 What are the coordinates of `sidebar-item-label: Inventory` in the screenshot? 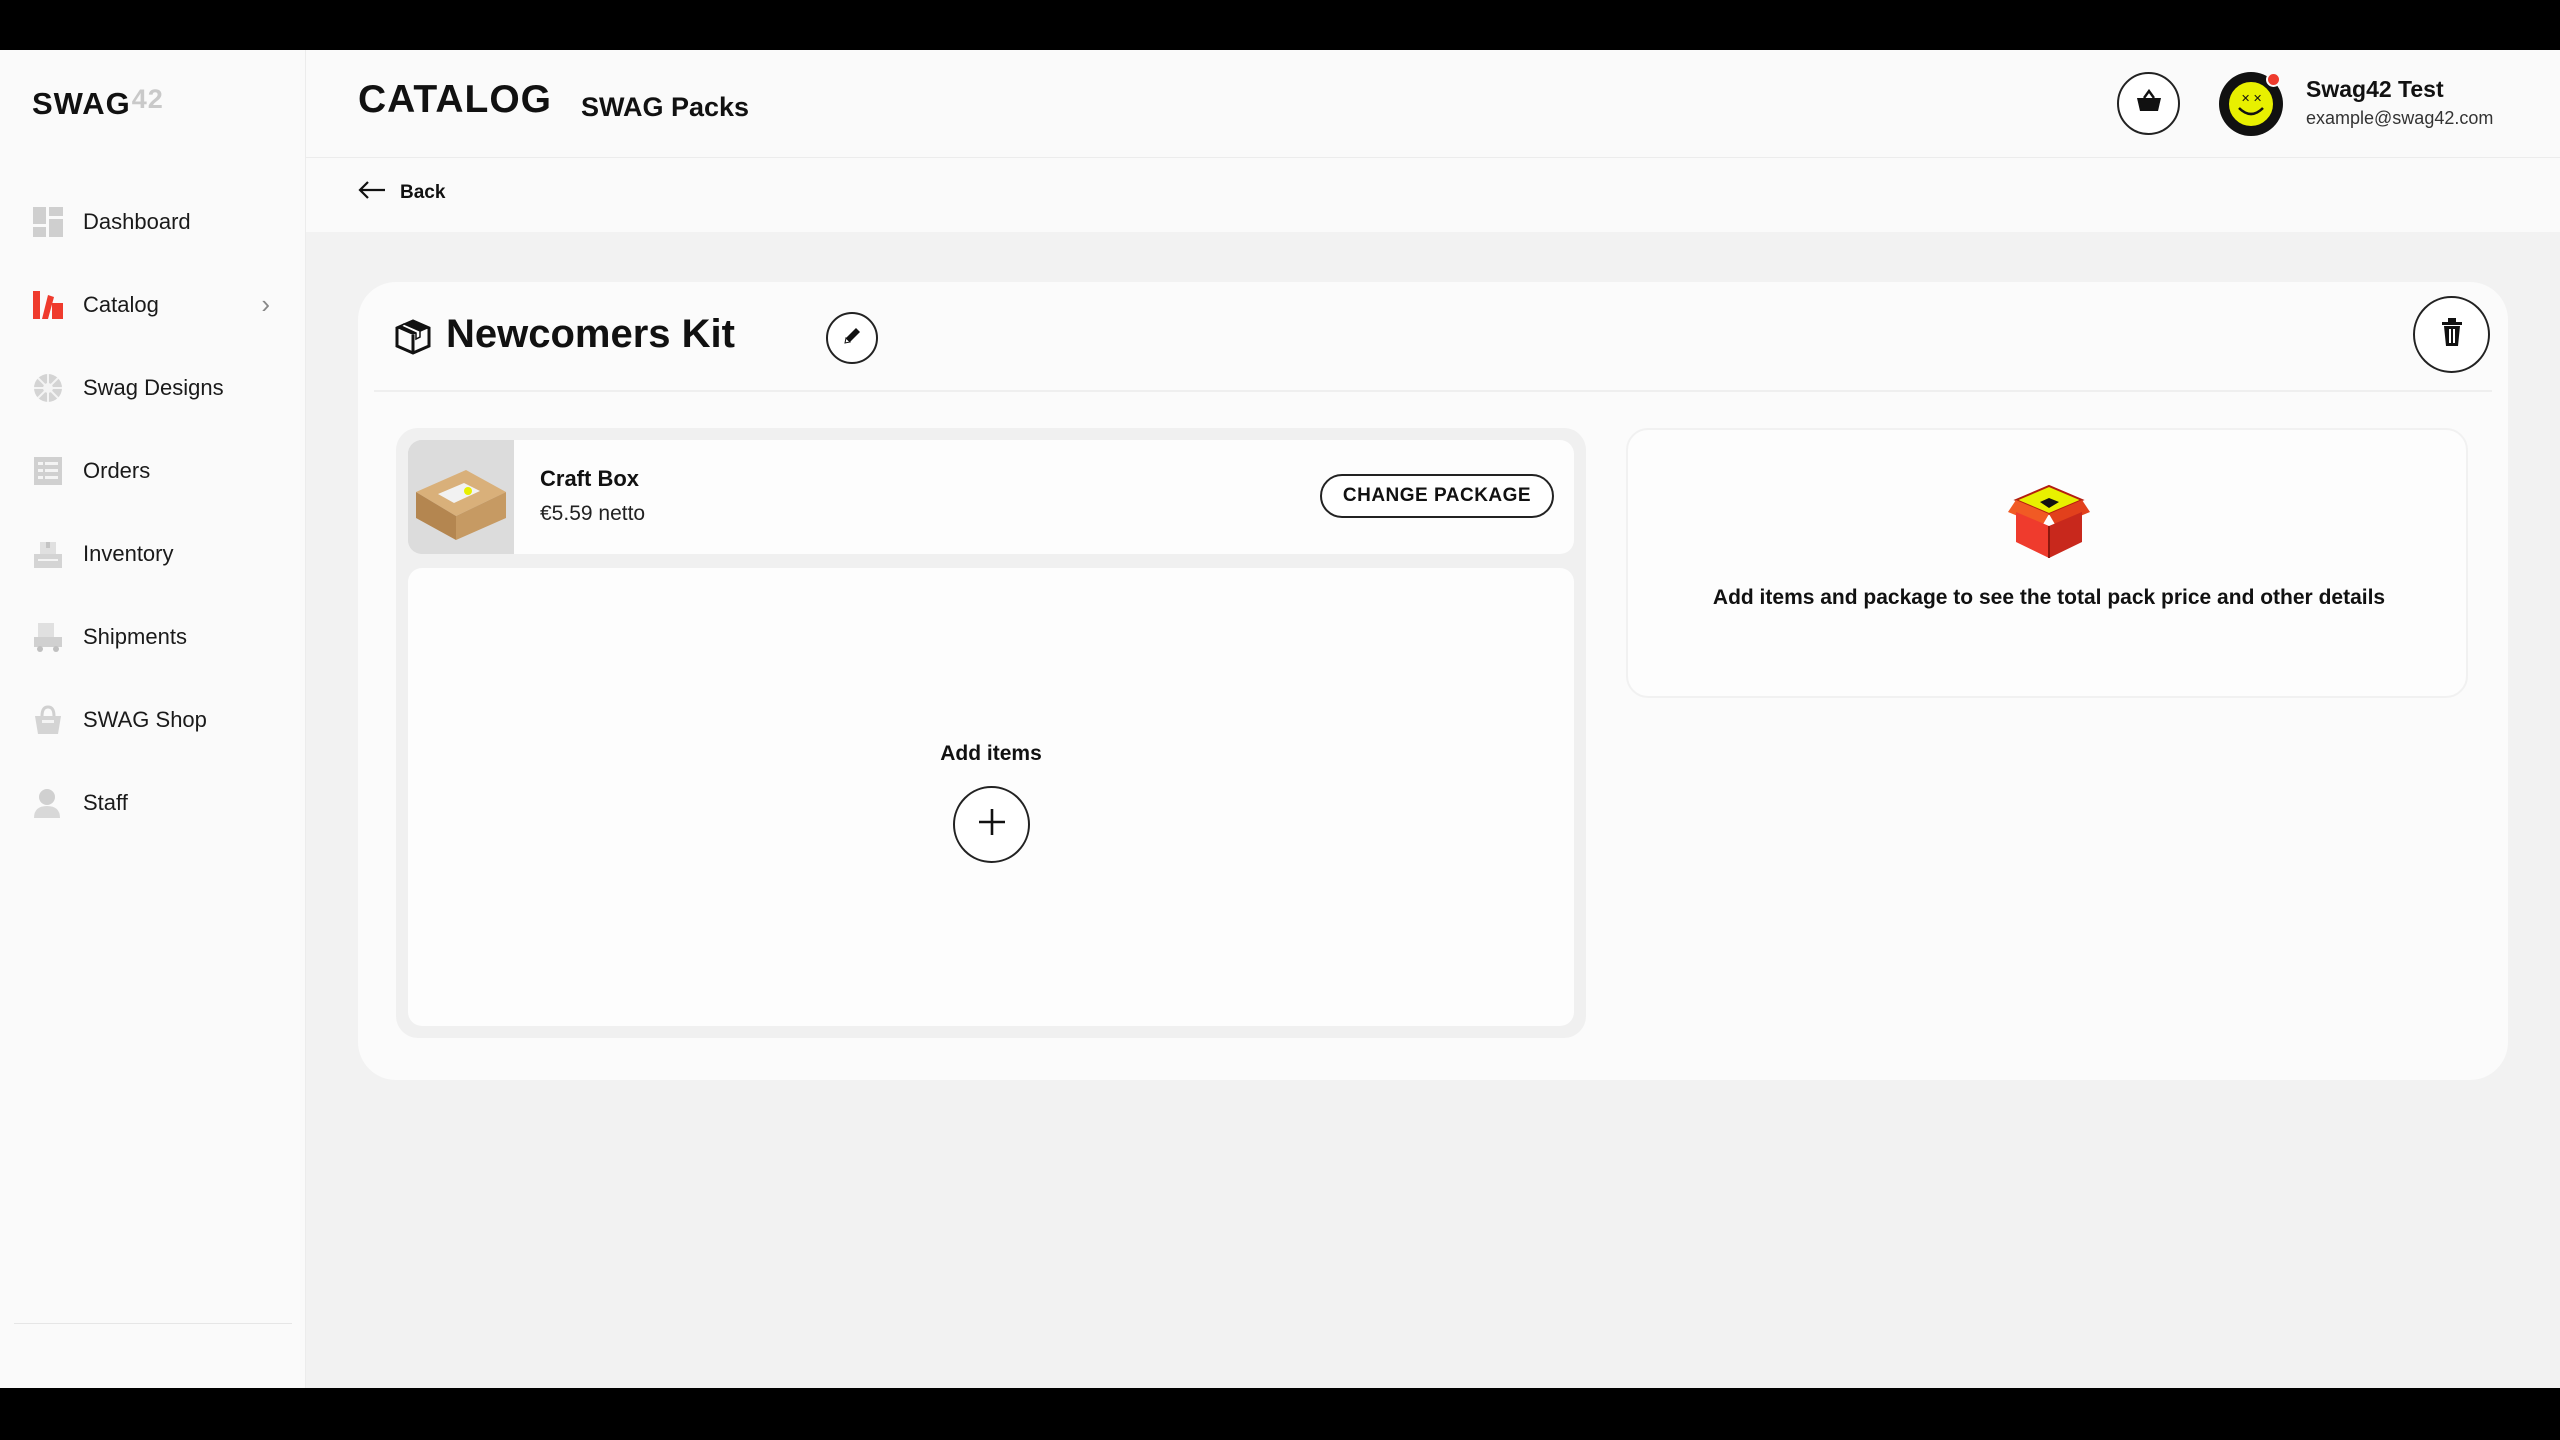 It's located at (128, 553).